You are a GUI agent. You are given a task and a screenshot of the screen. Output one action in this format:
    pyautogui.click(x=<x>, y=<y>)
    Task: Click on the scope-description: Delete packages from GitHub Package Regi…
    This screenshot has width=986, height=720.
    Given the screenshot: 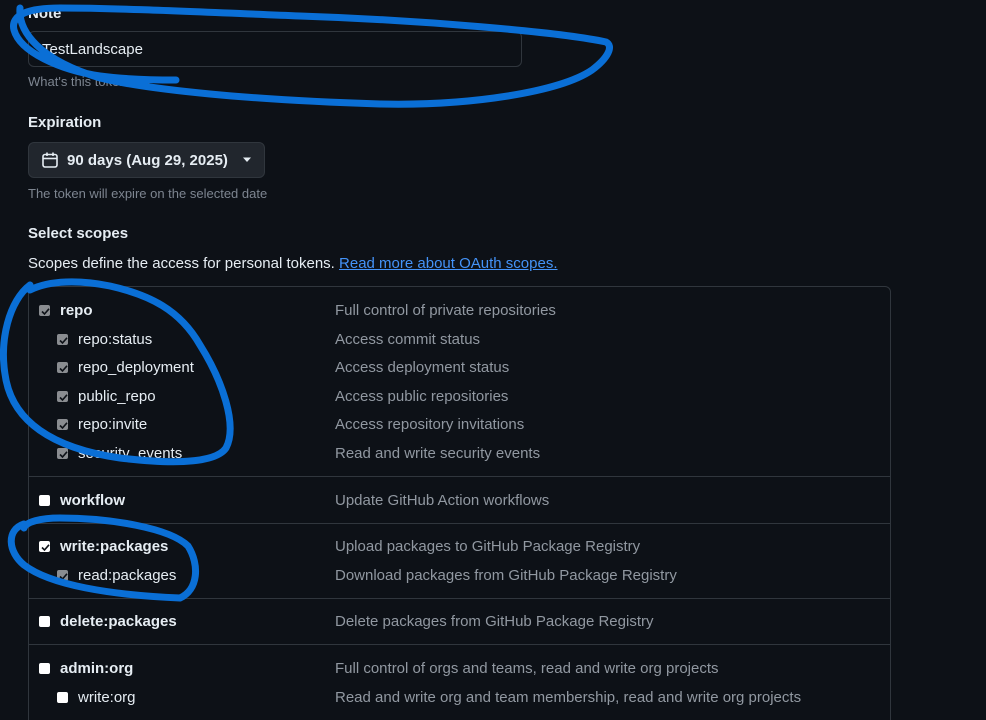 What is the action you would take?
    pyautogui.click(x=494, y=621)
    